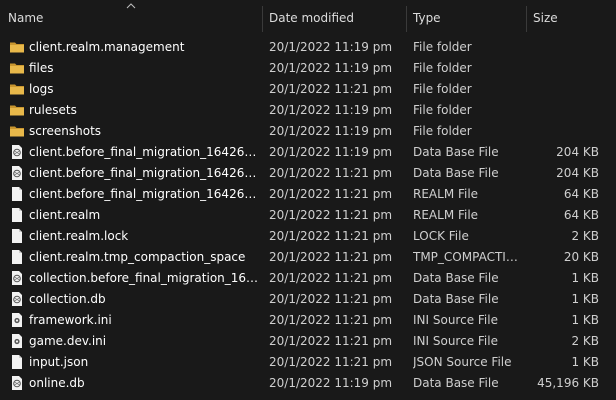 The width and height of the screenshot is (616, 400). What do you see at coordinates (585, 236) in the screenshot?
I see `file-size: 2 KB` at bounding box center [585, 236].